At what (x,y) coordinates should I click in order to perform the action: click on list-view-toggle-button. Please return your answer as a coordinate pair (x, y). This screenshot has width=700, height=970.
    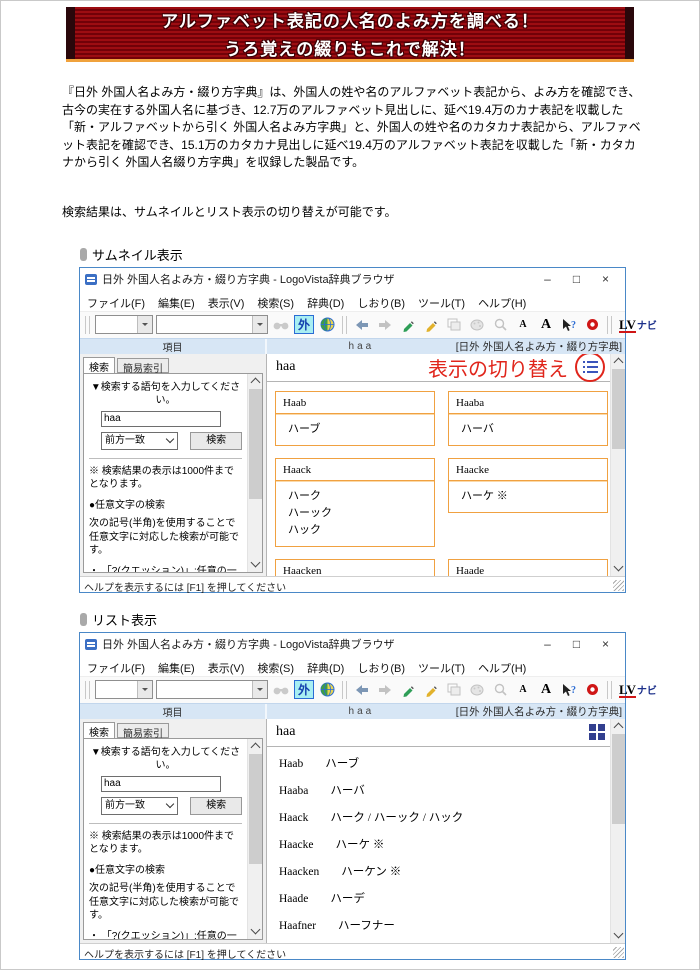
    Looking at the image, I should click on (590, 368).